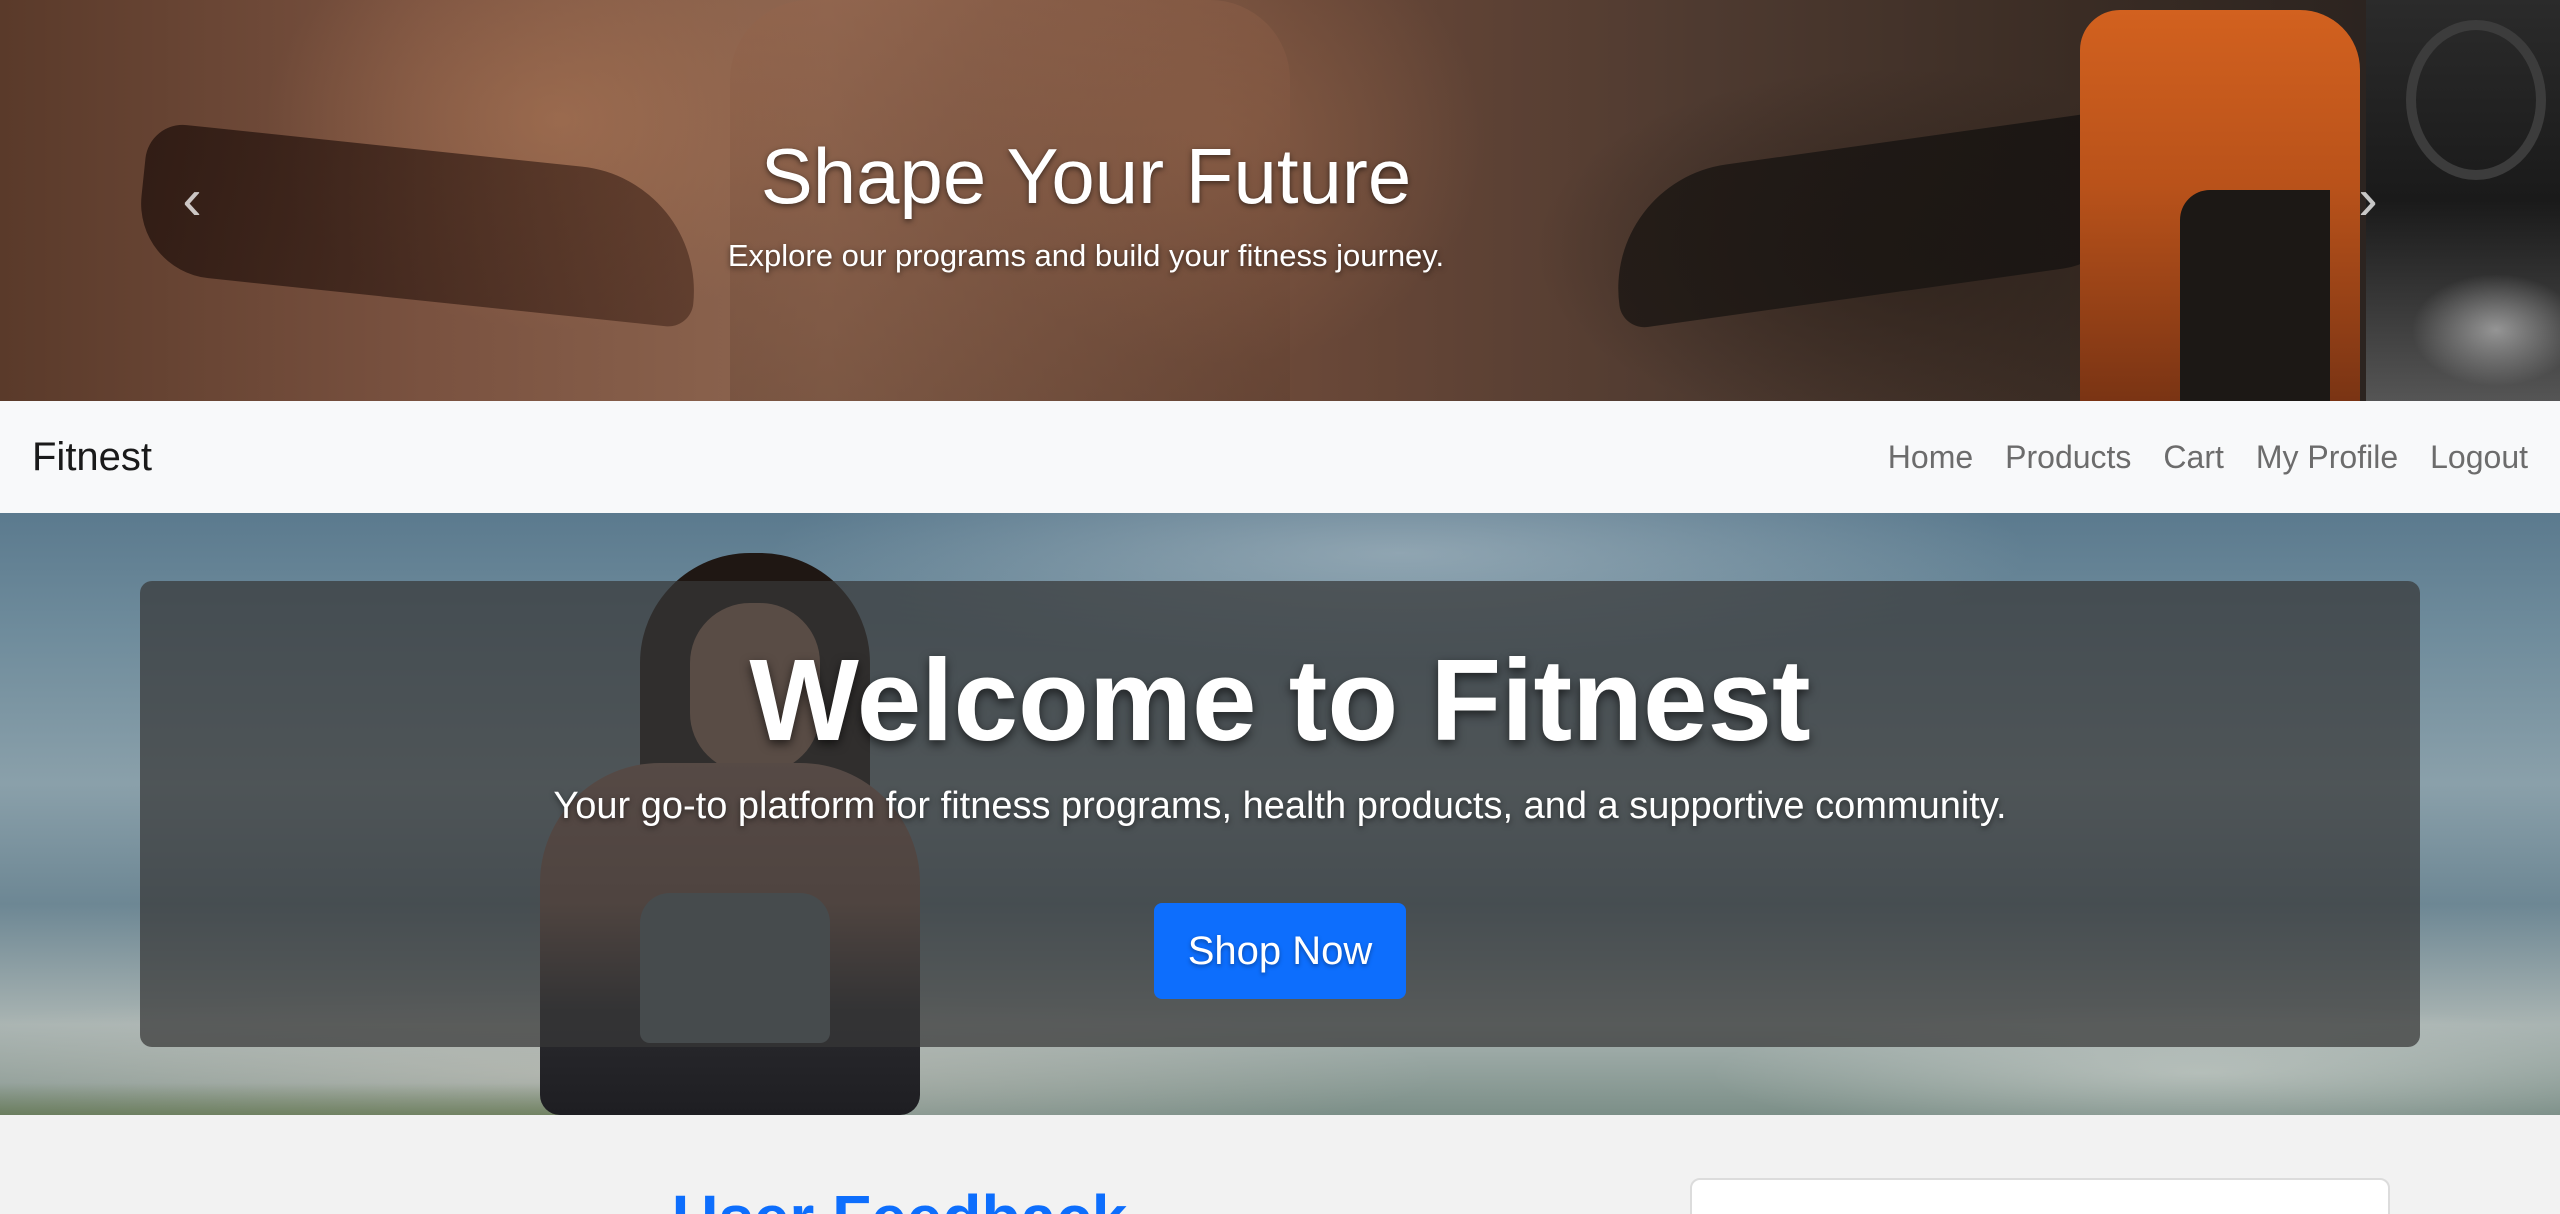  What do you see at coordinates (1086, 176) in the screenshot?
I see `carousel-title: Shape Your Future` at bounding box center [1086, 176].